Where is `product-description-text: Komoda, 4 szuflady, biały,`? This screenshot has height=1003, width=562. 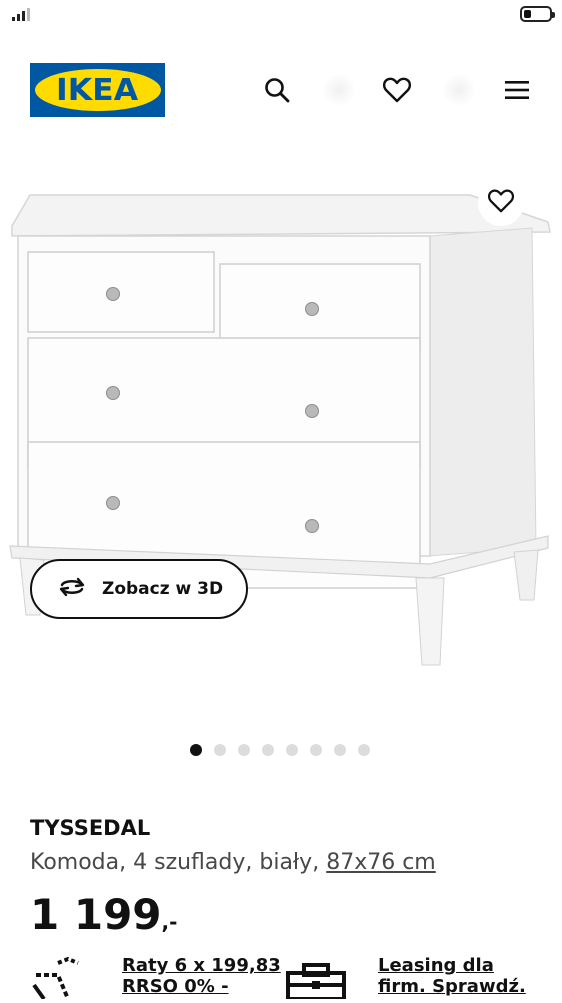
product-description-text: Komoda, 4 szuflady, biały, is located at coordinates (175, 862).